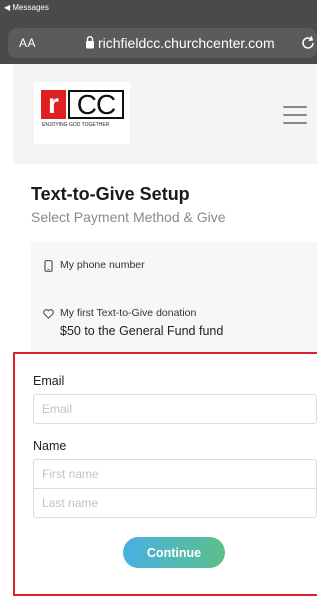  Describe the element at coordinates (110, 194) in the screenshot. I see `page-title: Text-to-Give Setup` at that location.